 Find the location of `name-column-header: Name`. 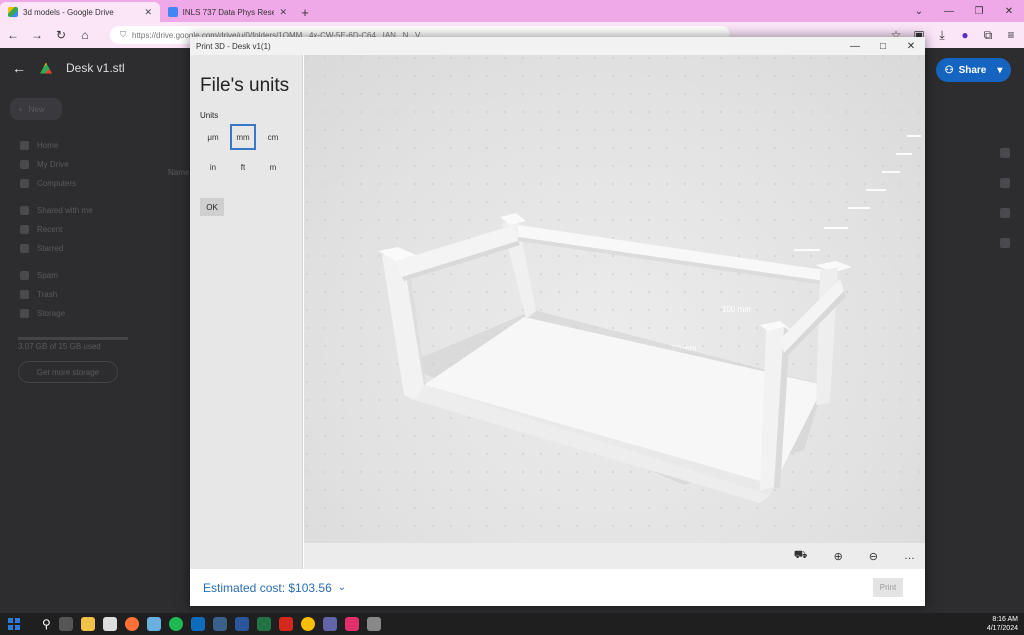

name-column-header: Name is located at coordinates (179, 172).